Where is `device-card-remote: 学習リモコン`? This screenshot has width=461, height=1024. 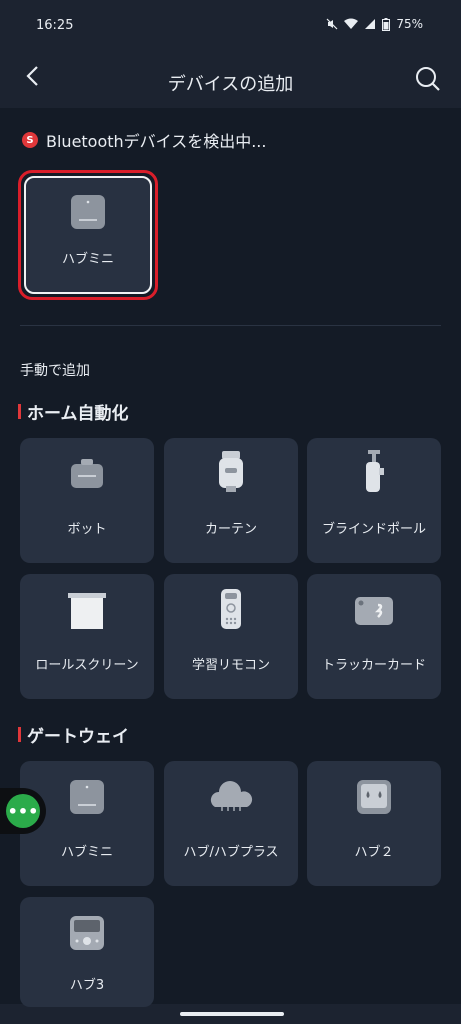
device-card-remote: 学習リモコン is located at coordinates (231, 636).